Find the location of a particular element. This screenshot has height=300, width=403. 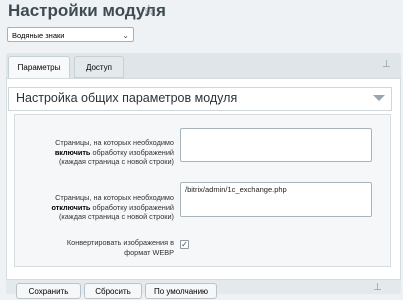

save-button: Сохранить is located at coordinates (48, 291).